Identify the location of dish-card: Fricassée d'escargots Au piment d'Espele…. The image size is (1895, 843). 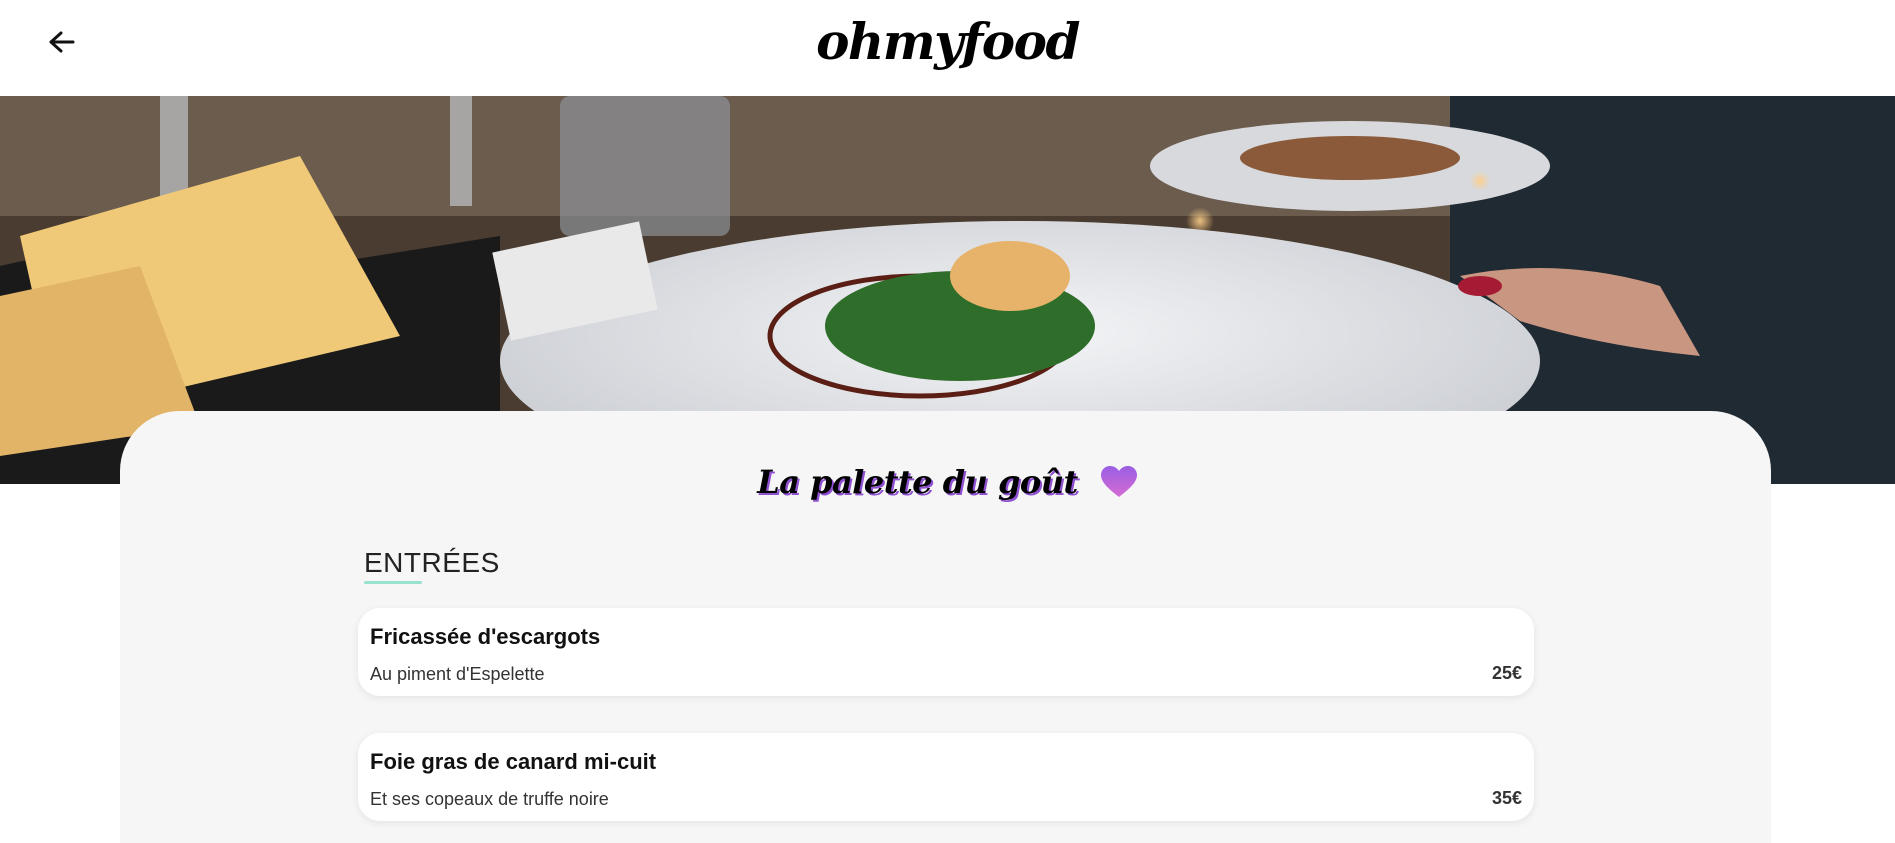
(946, 652).